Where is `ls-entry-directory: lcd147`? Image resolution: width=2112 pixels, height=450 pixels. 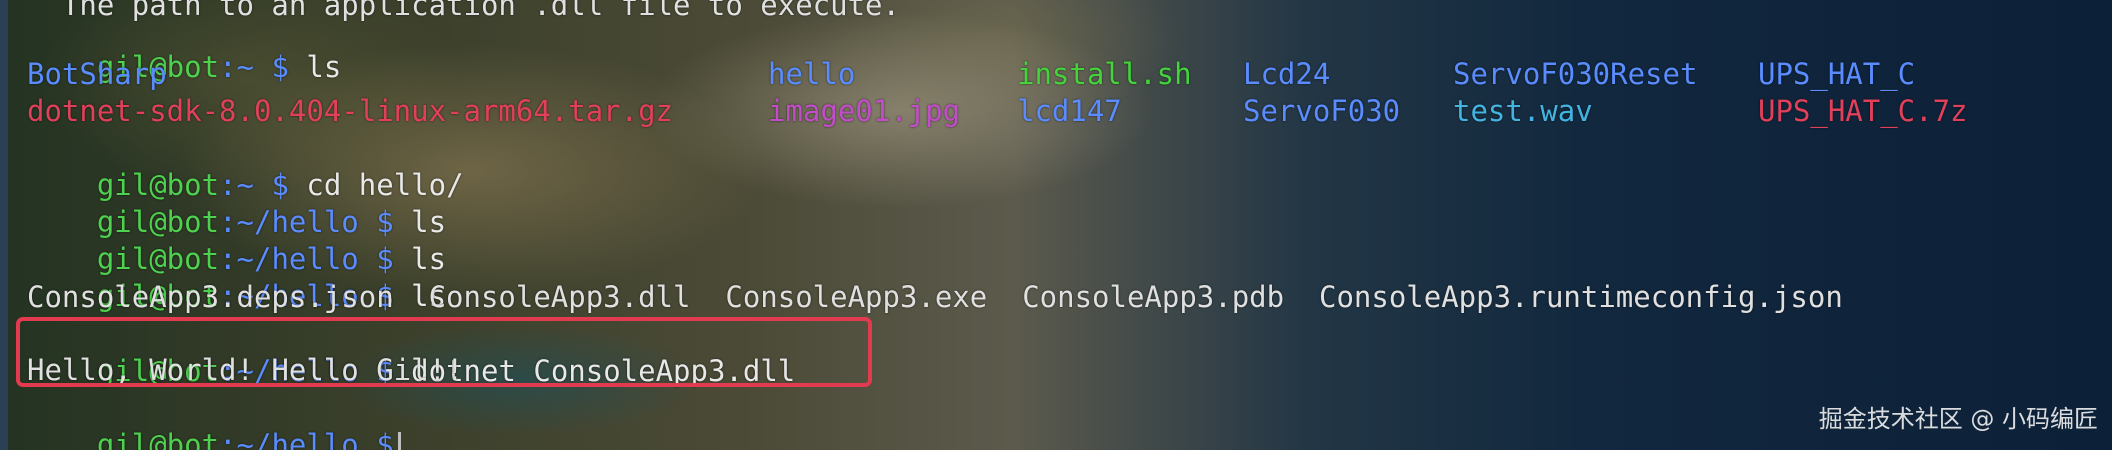
ls-entry-directory: lcd147 is located at coordinates (1069, 111).